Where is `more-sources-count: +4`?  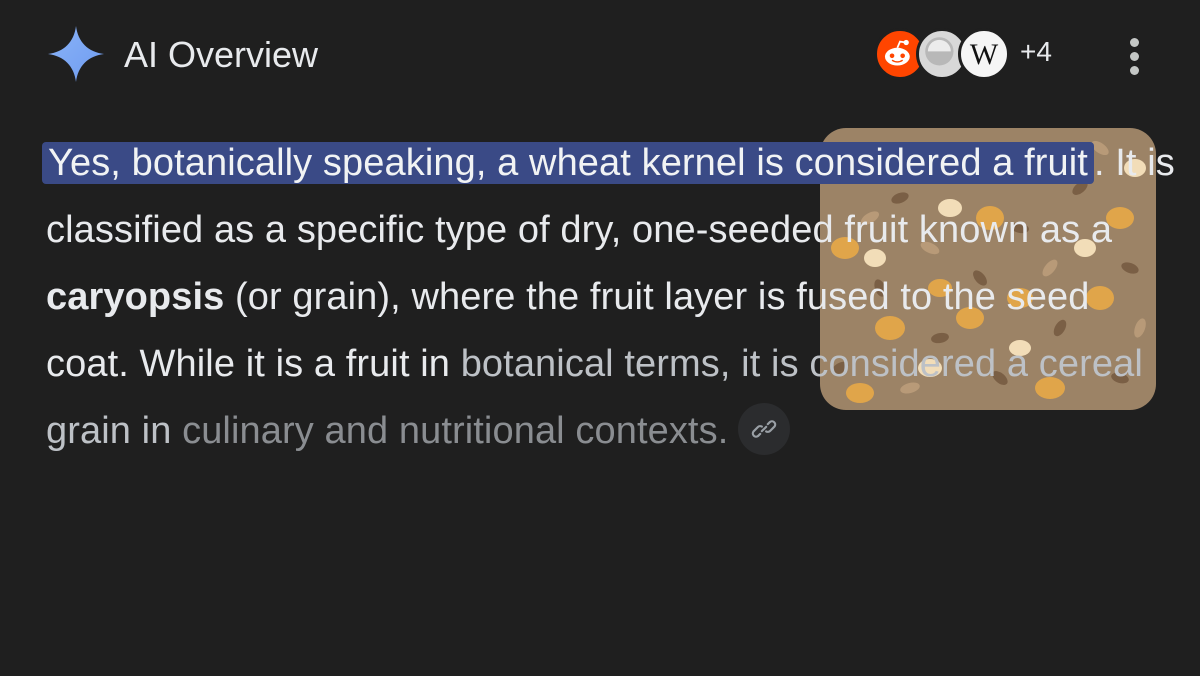
more-sources-count: +4 is located at coordinates (1036, 52).